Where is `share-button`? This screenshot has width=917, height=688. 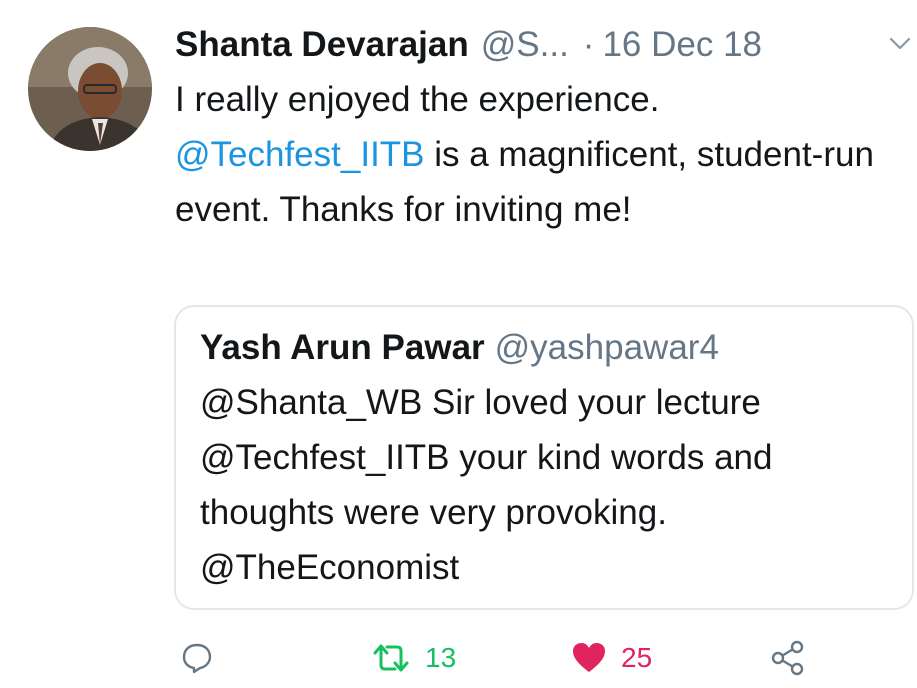 share-button is located at coordinates (788, 658).